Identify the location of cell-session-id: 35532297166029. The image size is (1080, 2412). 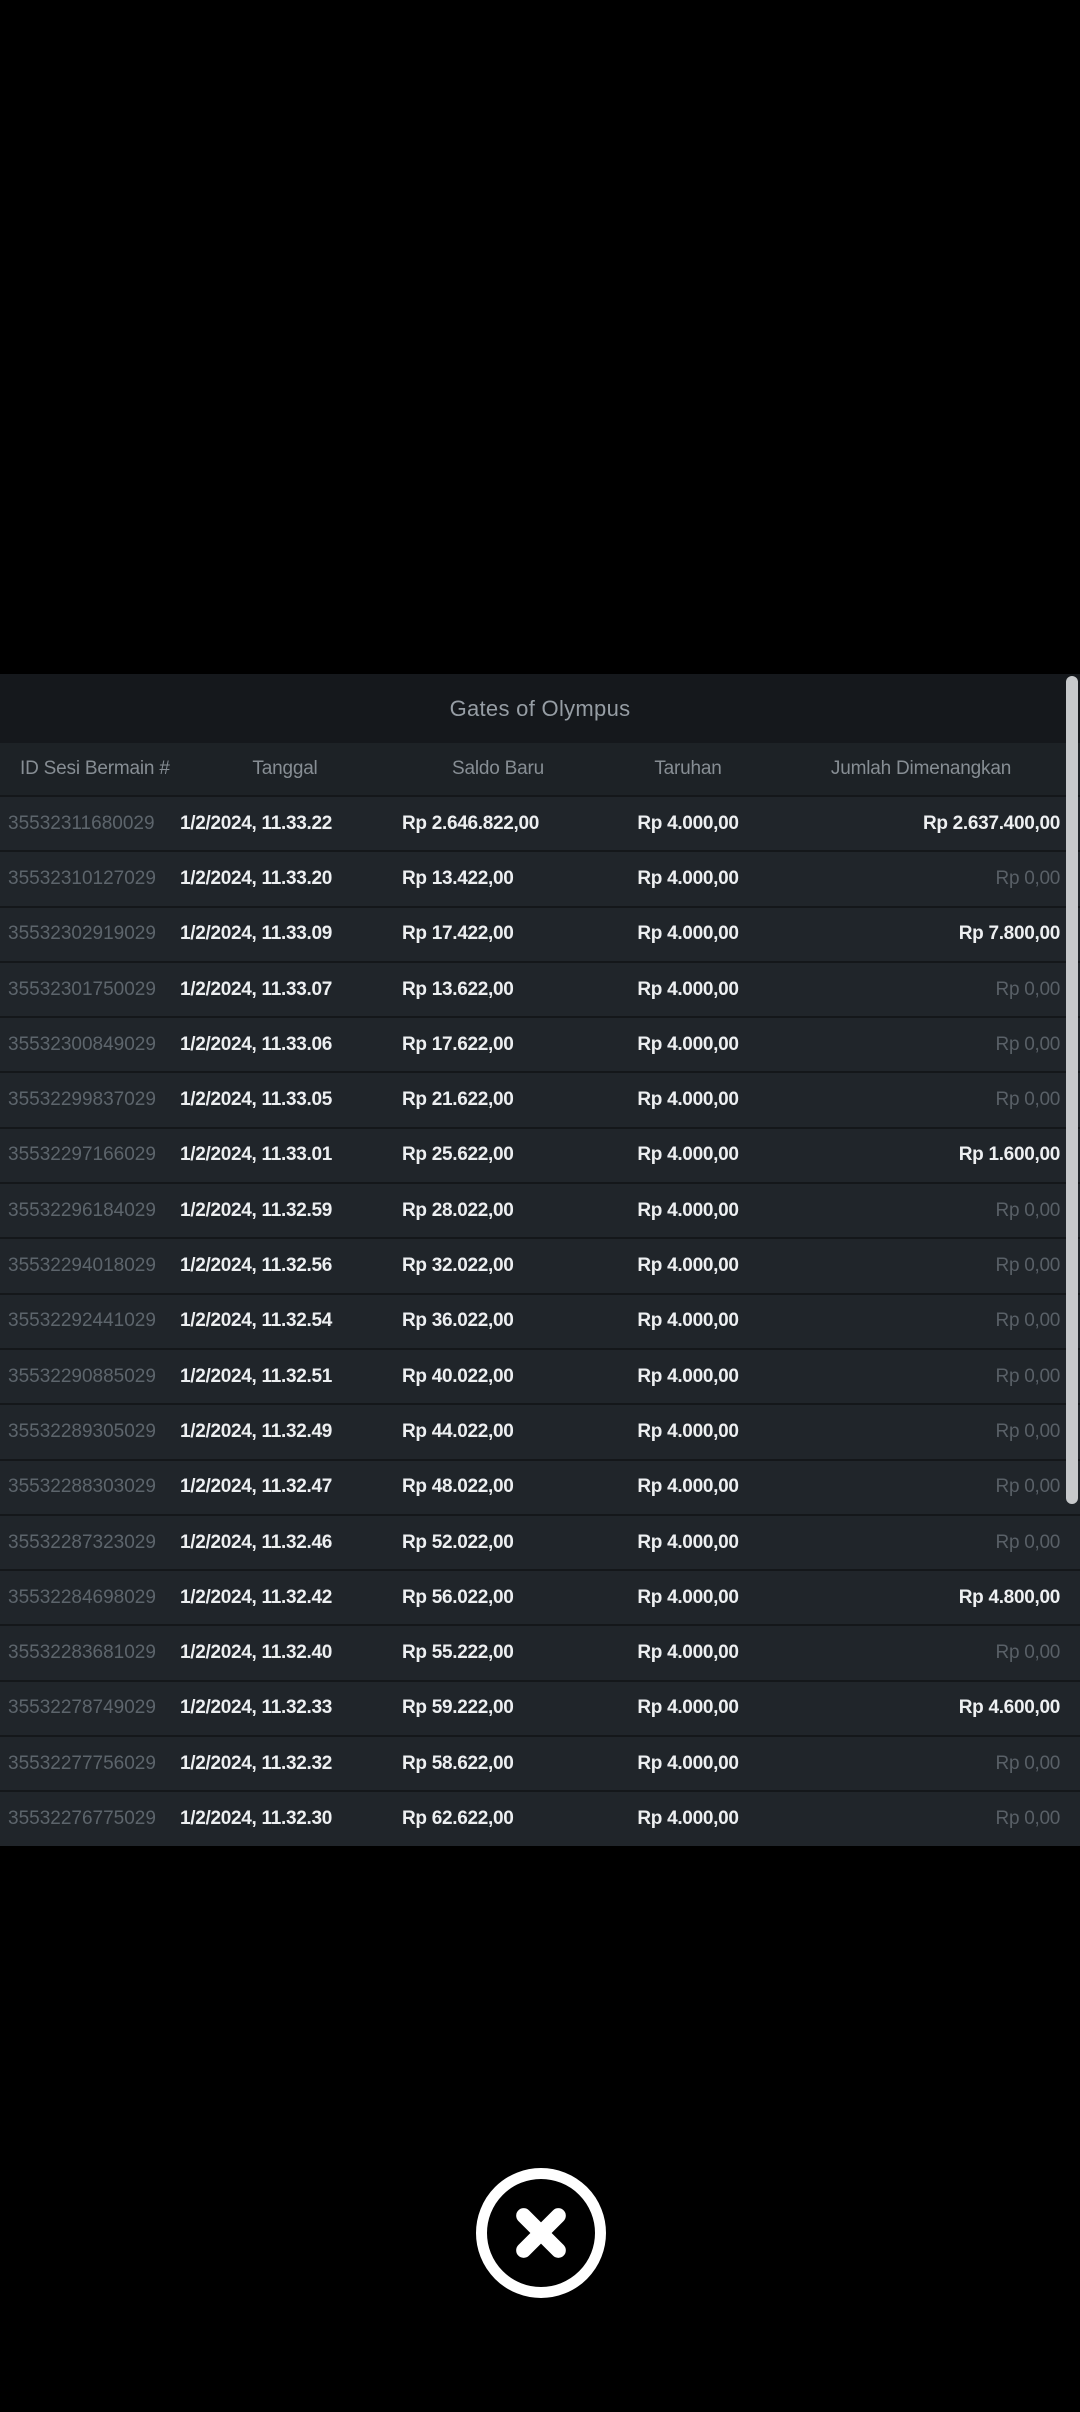
(82, 1155).